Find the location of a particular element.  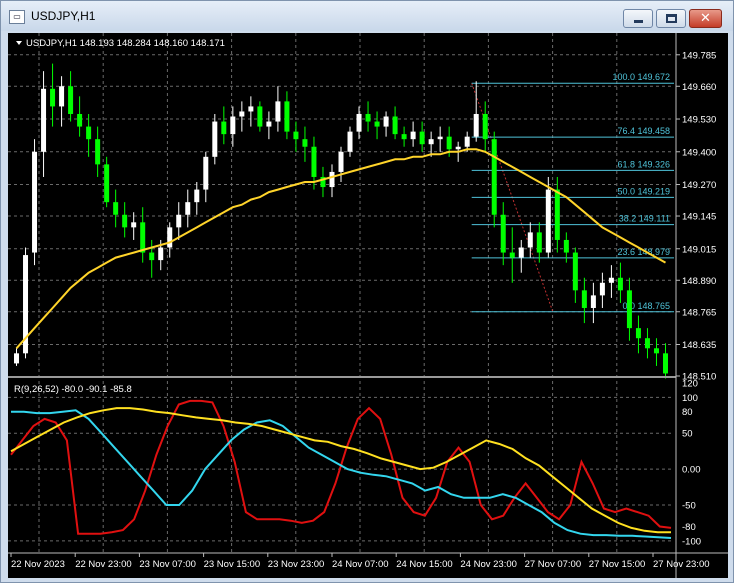

indicator-scale-label: 0.00 is located at coordinates (691, 470).